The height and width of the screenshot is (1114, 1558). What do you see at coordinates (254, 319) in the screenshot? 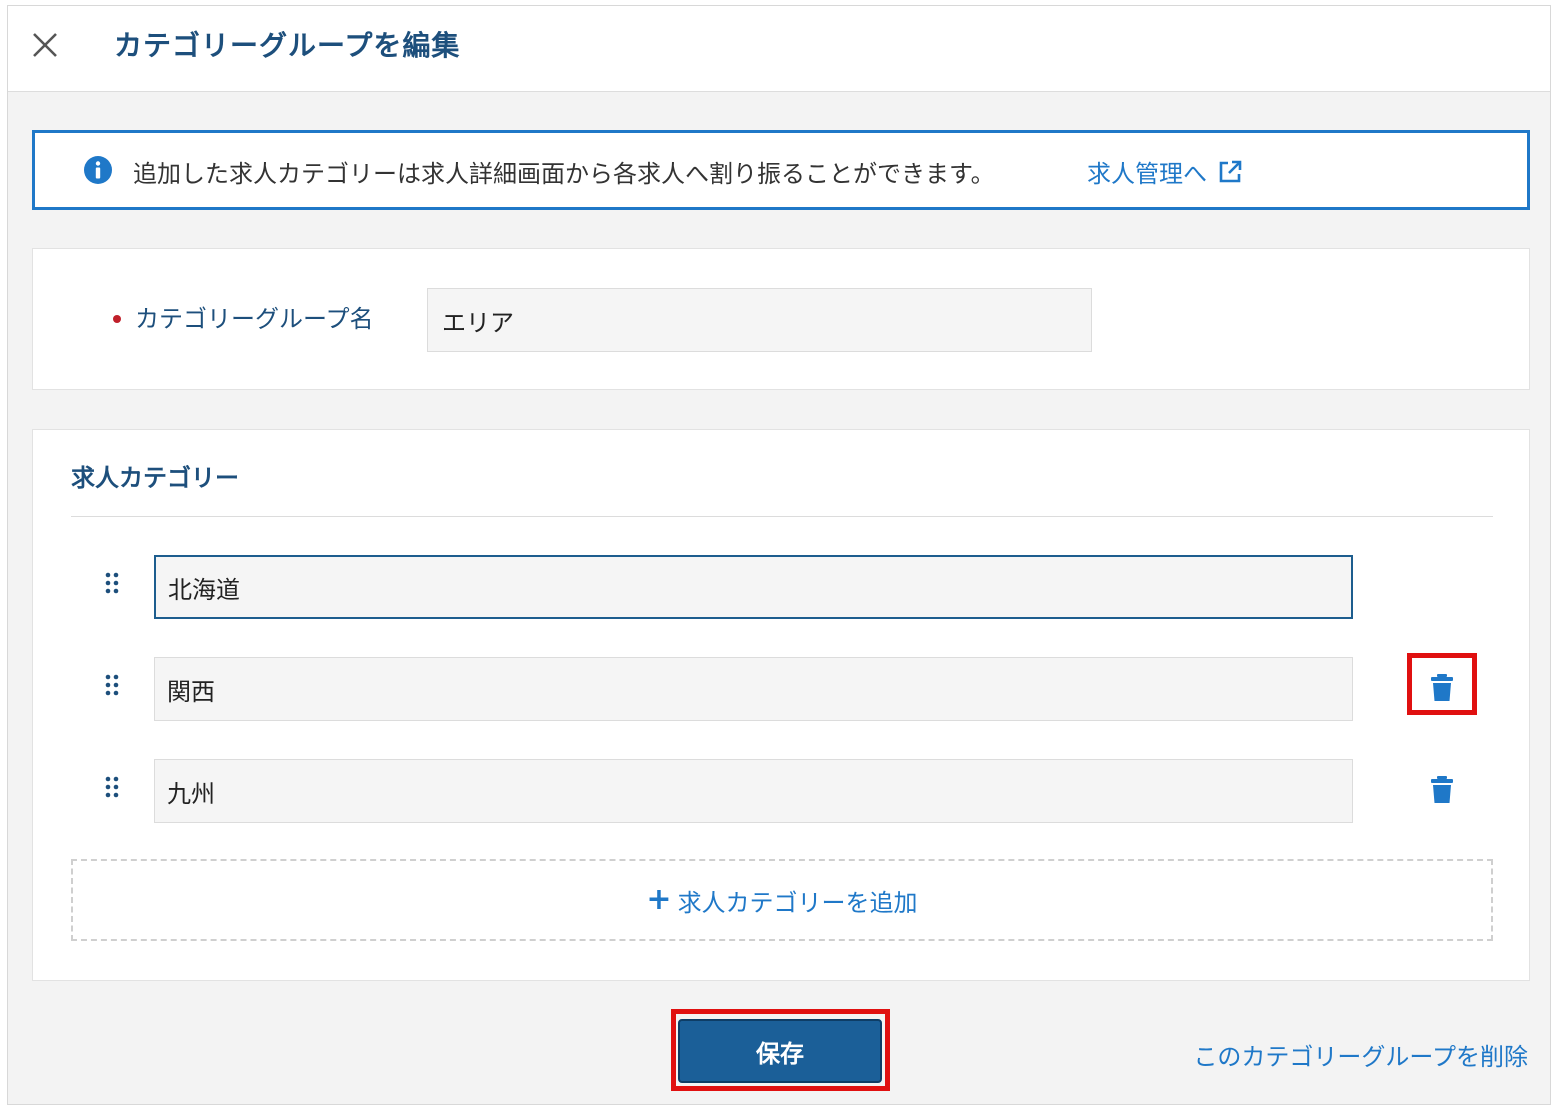
I see `group-name-label: カテゴリーグループ名` at bounding box center [254, 319].